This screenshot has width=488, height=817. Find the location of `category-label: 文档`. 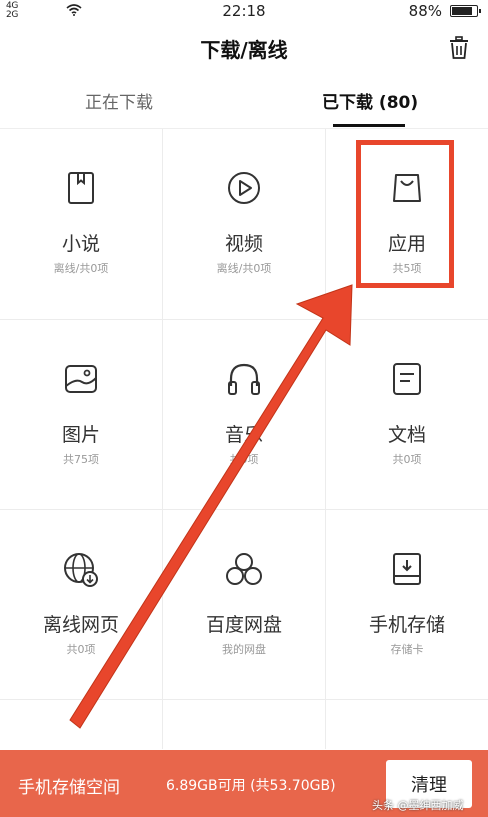

category-label: 文档 is located at coordinates (406, 435).